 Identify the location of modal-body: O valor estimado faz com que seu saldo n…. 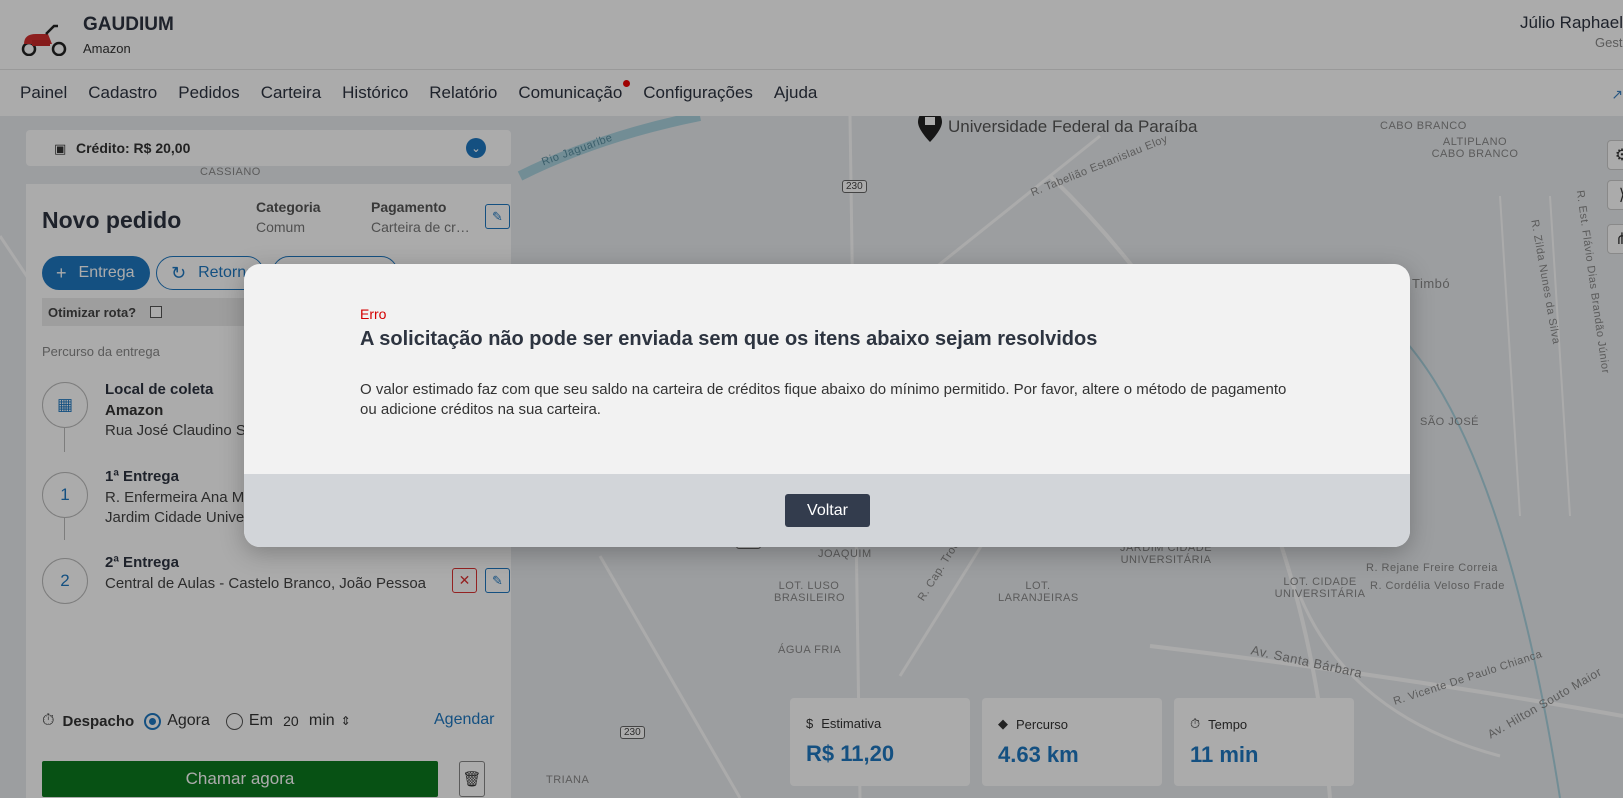
(823, 399).